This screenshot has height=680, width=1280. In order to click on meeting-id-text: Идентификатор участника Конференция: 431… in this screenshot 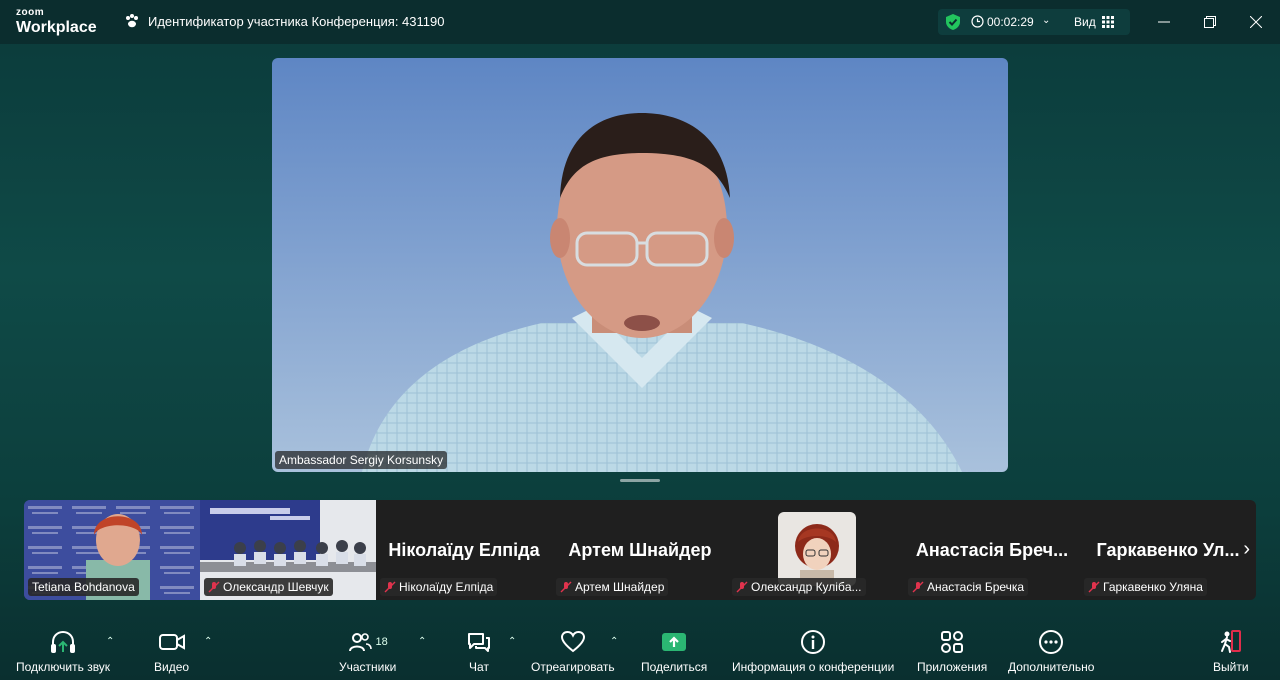, I will do `click(296, 21)`.